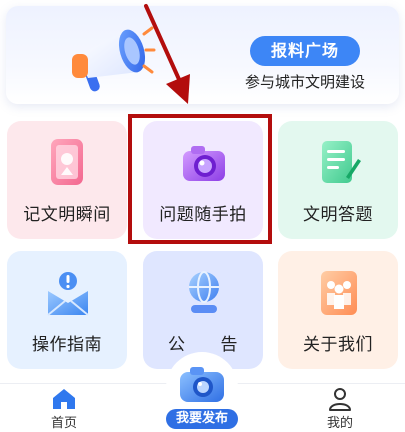  I want to click on tile-label: 操作指南, so click(67, 345).